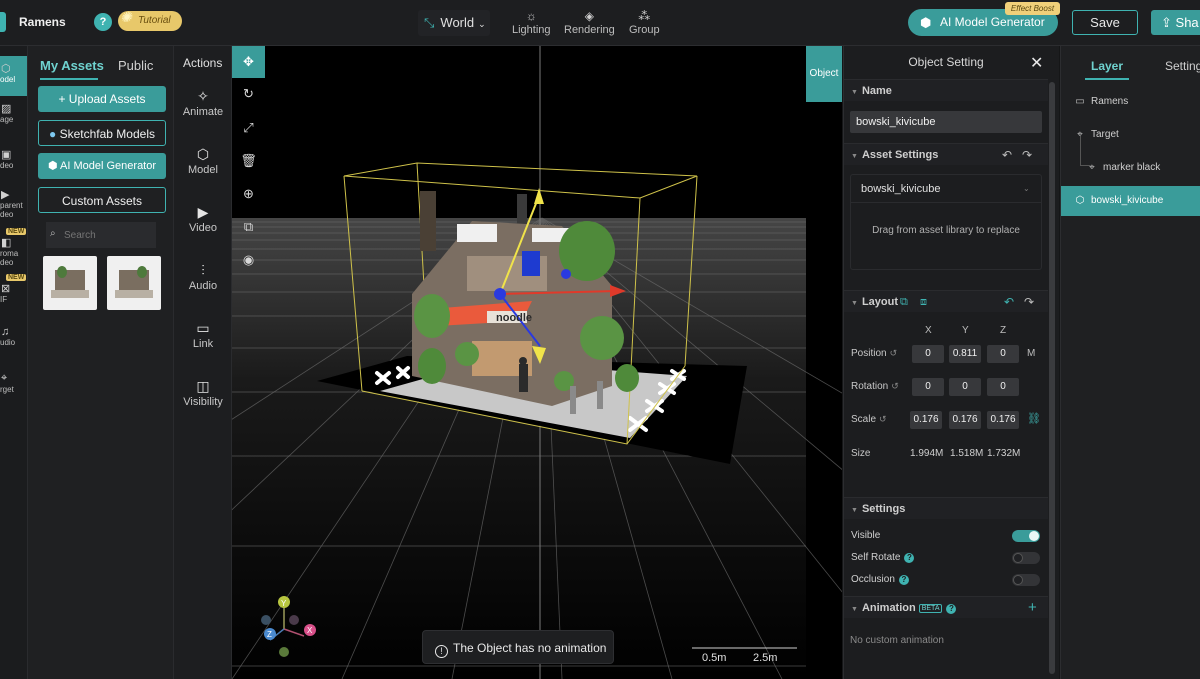  What do you see at coordinates (1032, 8) in the screenshot?
I see `effect-boost-badge: Effect Boost` at bounding box center [1032, 8].